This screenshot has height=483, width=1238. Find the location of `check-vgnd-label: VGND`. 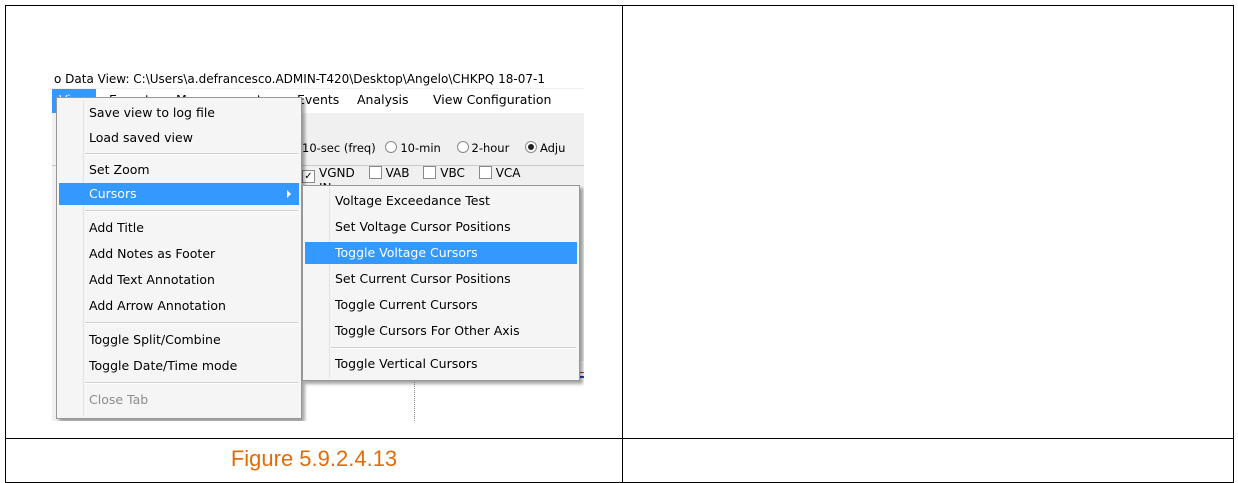

check-vgnd-label: VGND is located at coordinates (337, 173).